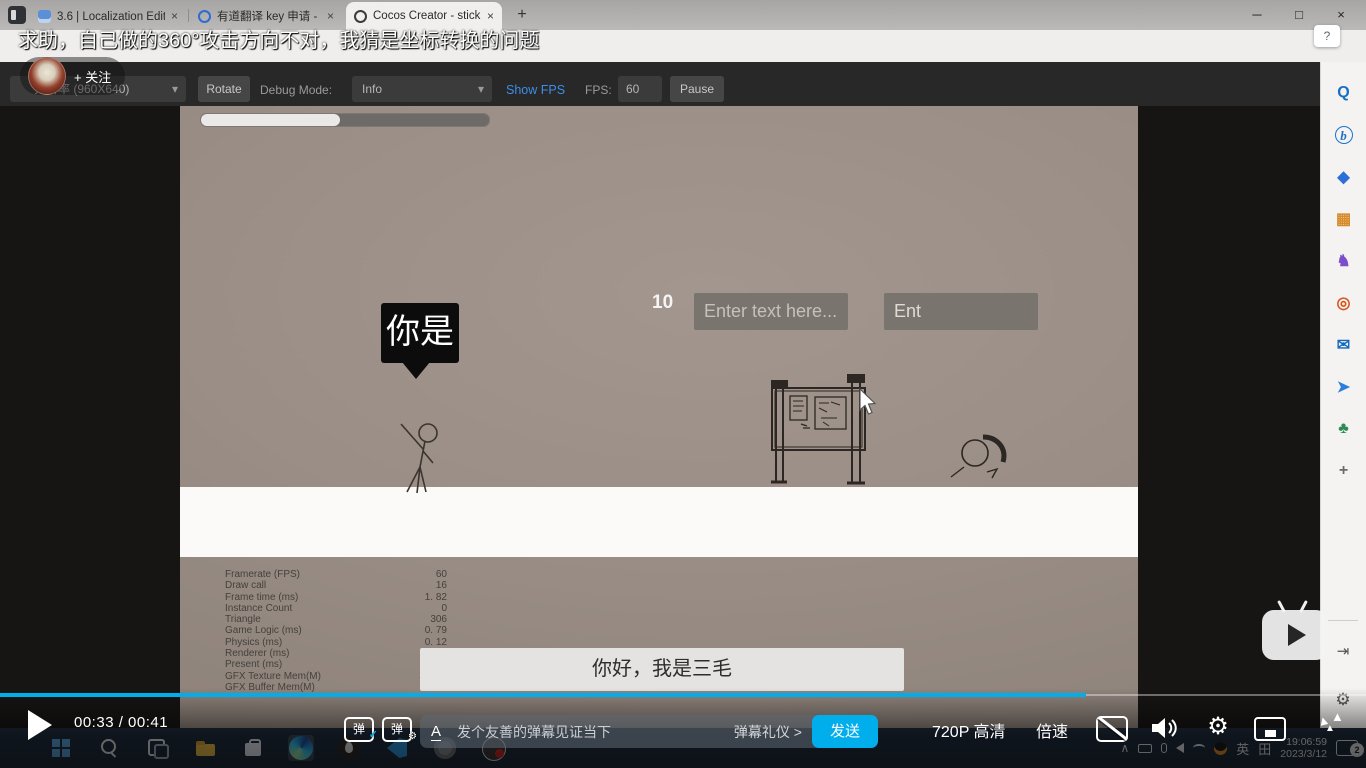 This screenshot has height=768, width=1366. Describe the element at coordinates (1145, 748) in the screenshot. I see `tray-camera-icon` at that location.